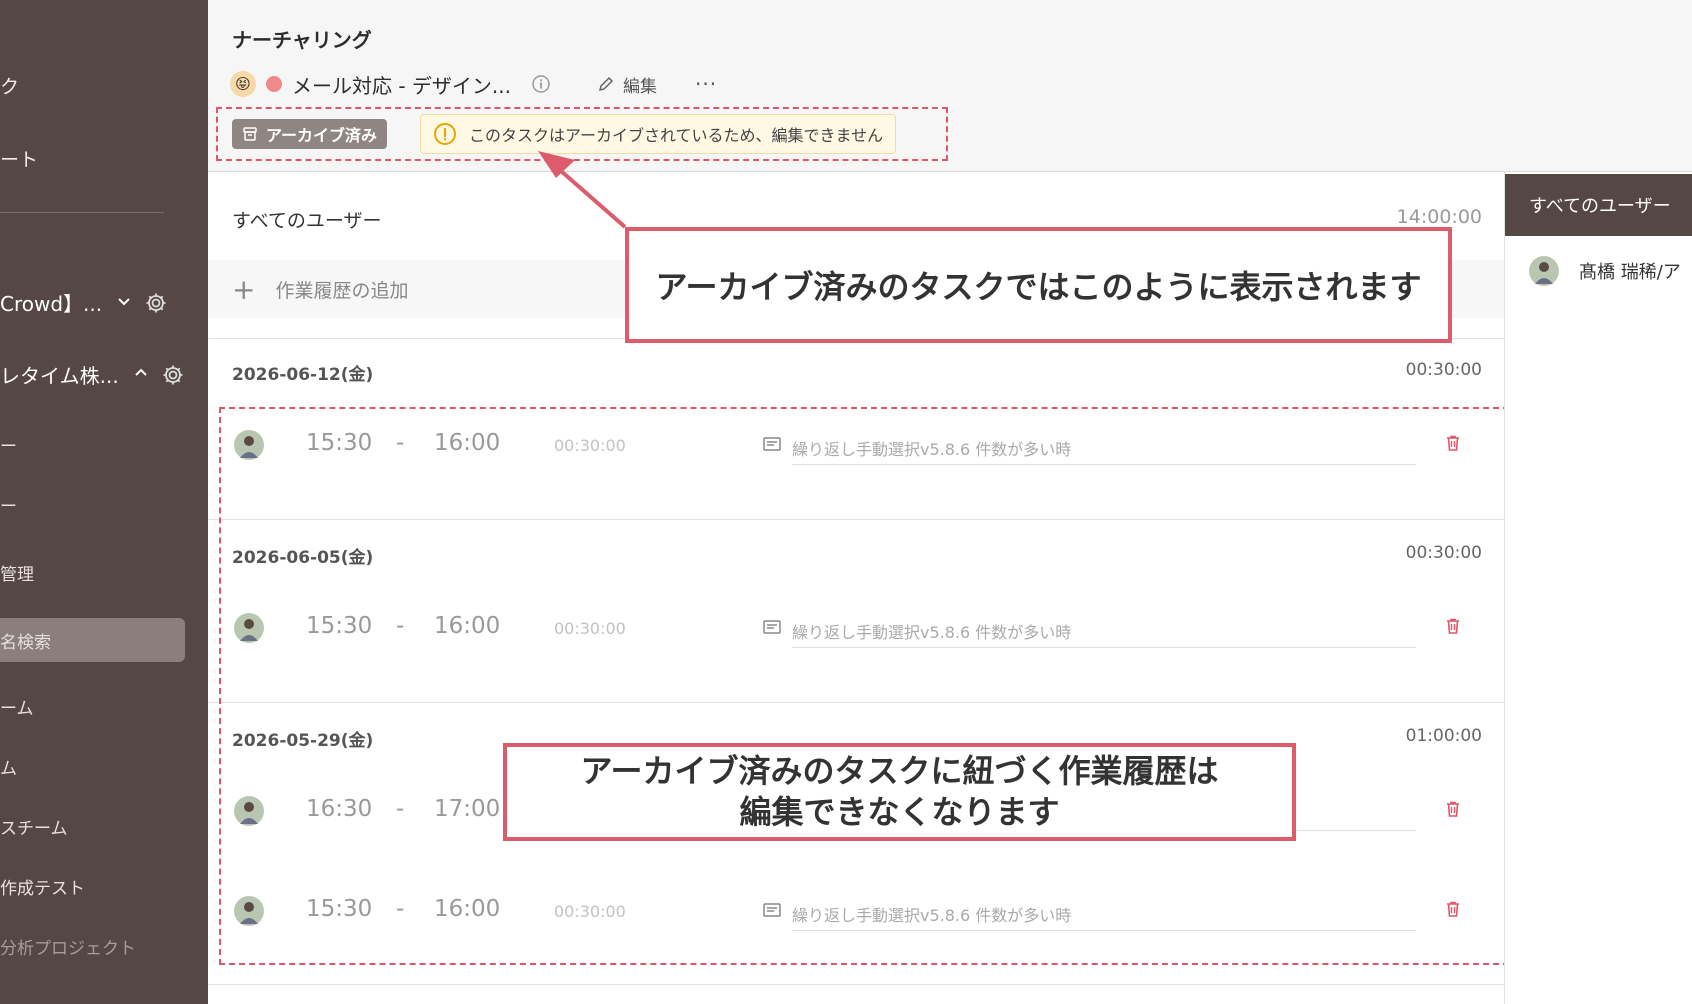 The image size is (1692, 1004). Describe the element at coordinates (1544, 271) in the screenshot. I see `avatar` at that location.